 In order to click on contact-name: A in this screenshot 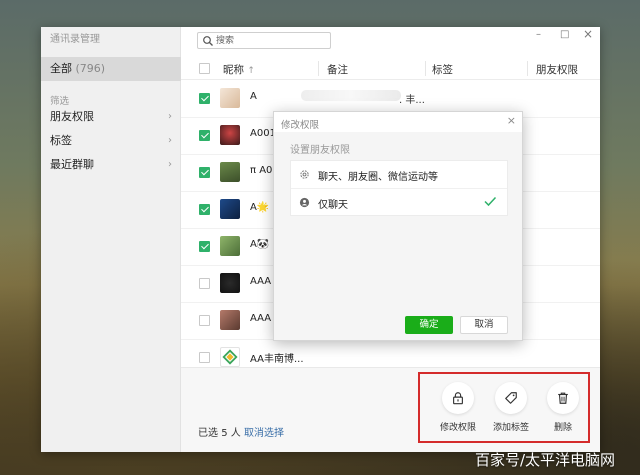, I will do `click(253, 96)`.